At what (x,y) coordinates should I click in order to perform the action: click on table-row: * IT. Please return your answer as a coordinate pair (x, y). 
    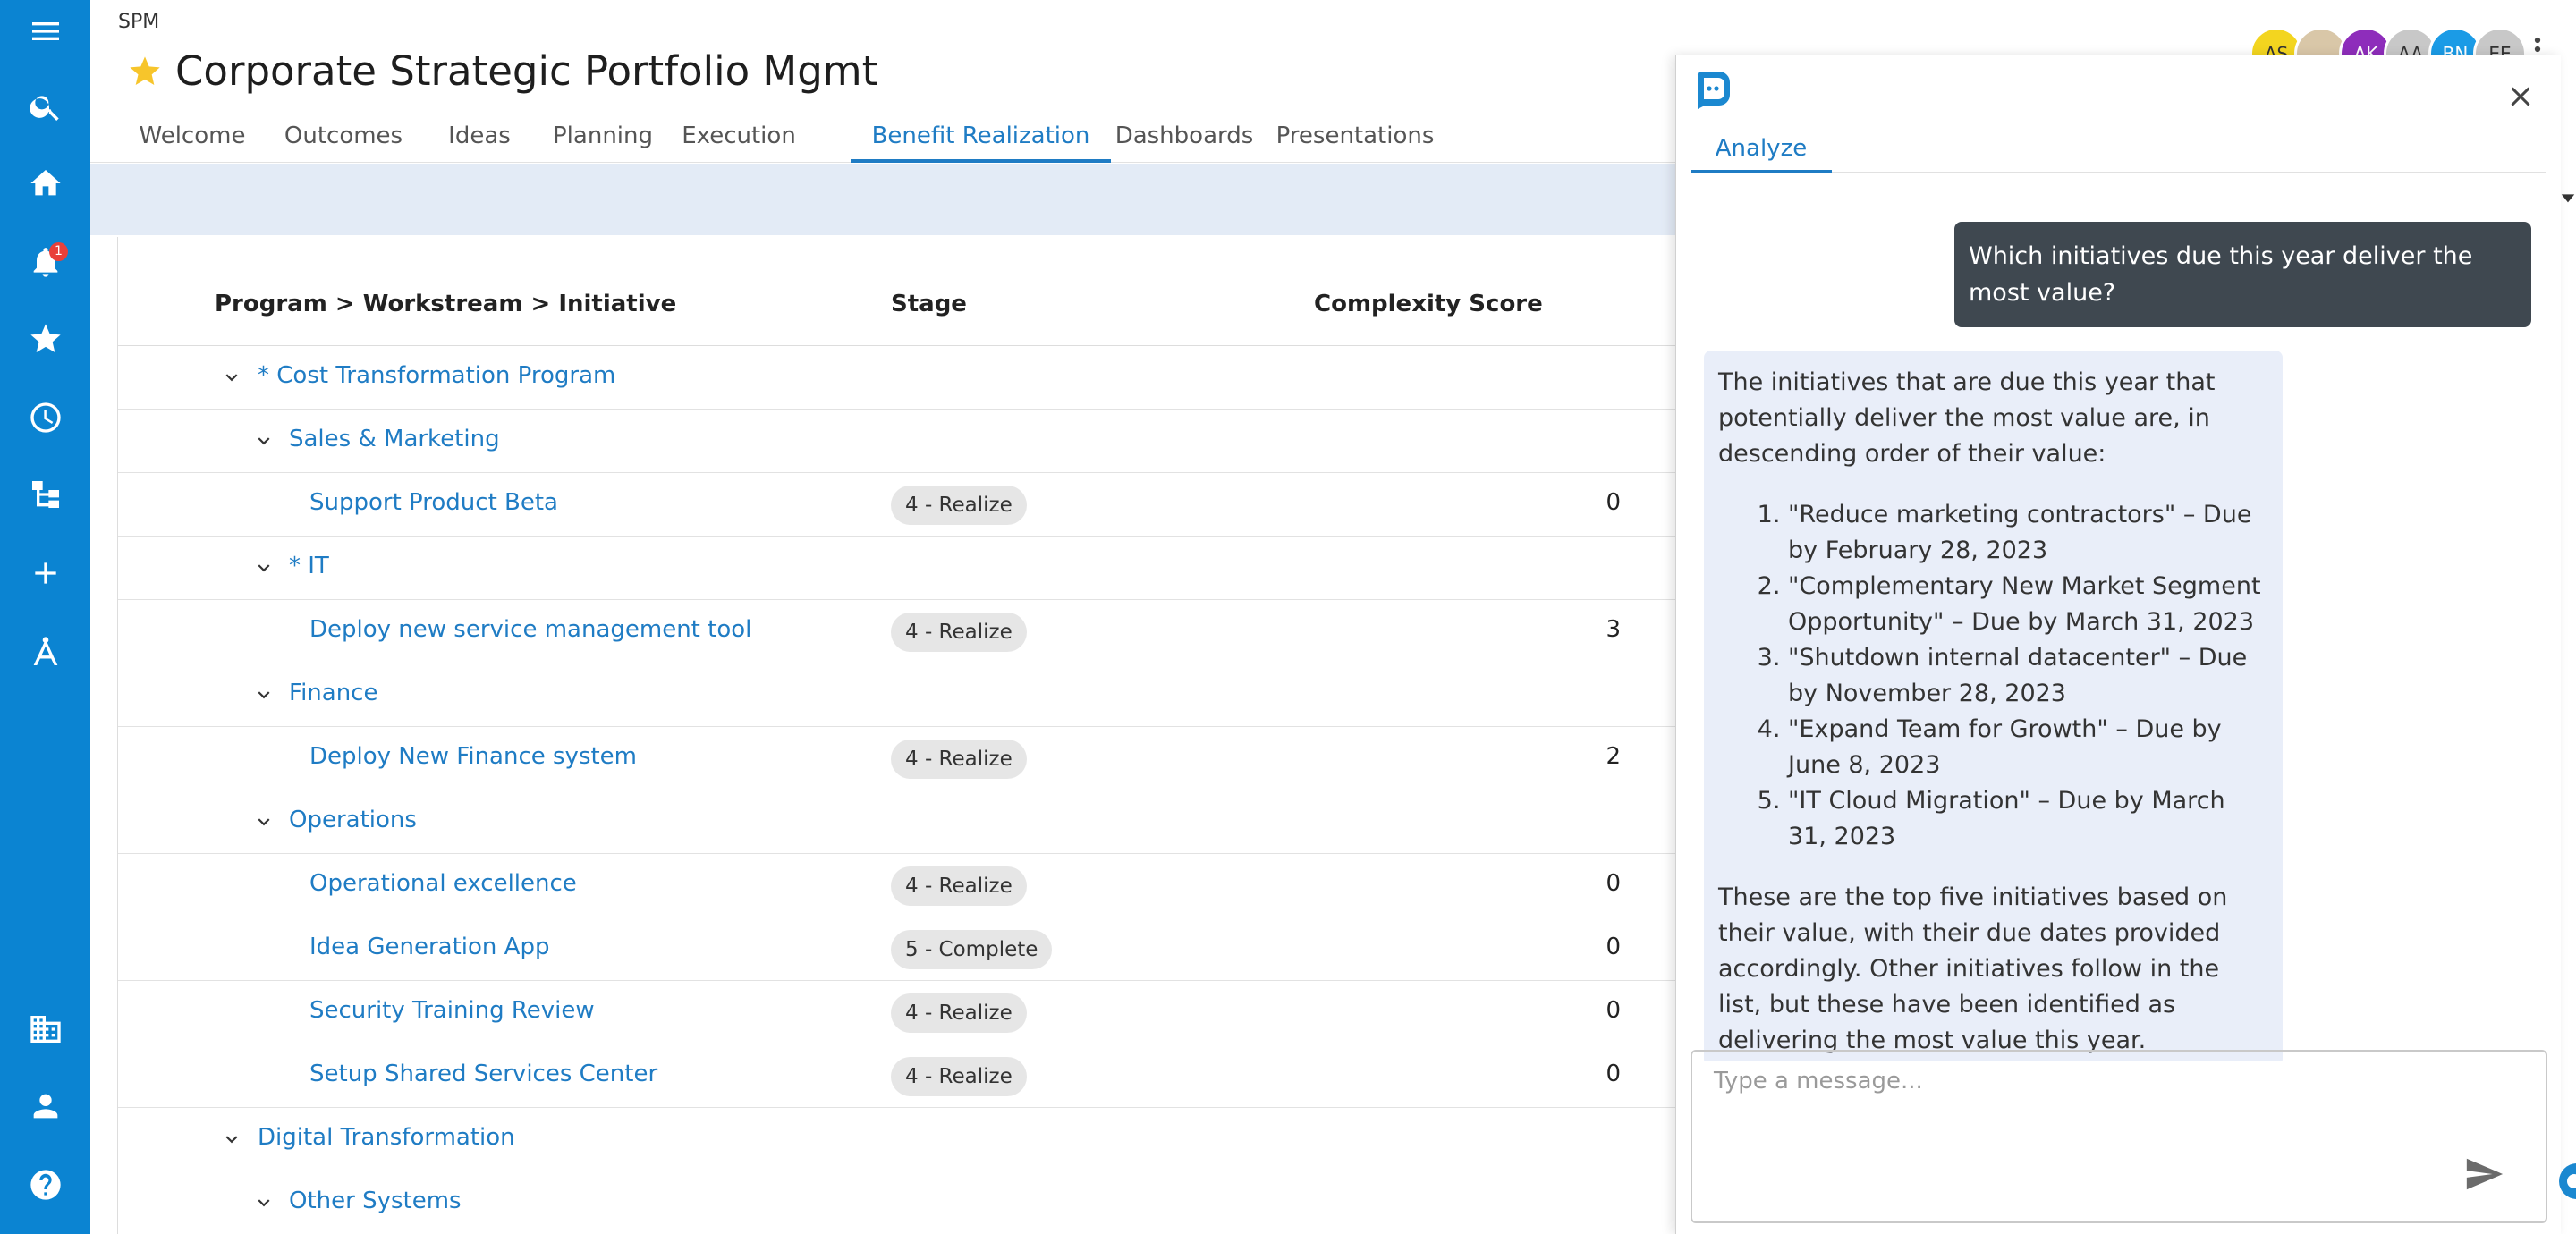
    Looking at the image, I should click on (897, 568).